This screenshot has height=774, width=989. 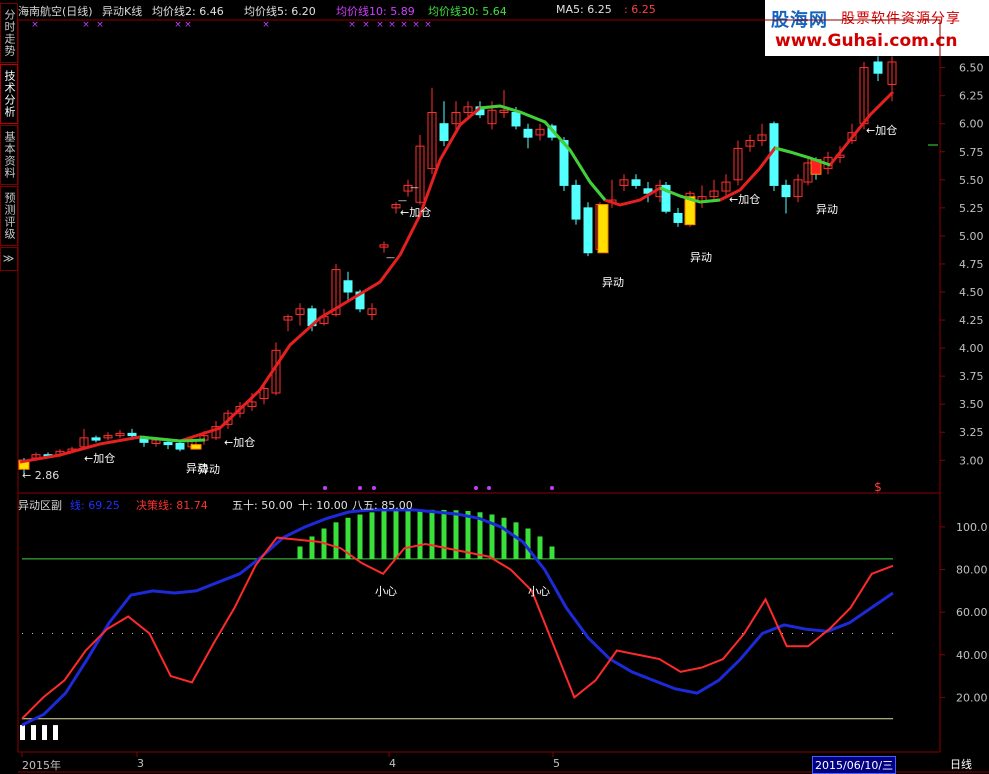 I want to click on price-axis-label-12: 3.50, so click(x=971, y=404).